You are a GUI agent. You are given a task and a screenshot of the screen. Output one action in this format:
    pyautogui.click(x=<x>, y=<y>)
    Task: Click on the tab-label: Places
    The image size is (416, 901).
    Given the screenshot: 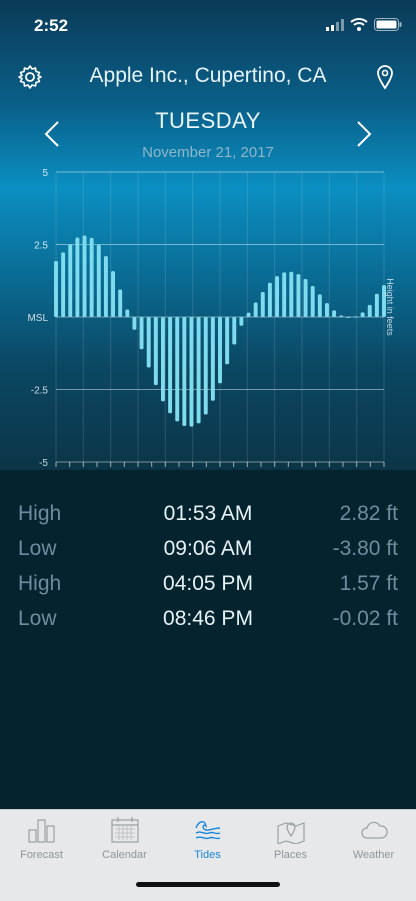 What is the action you would take?
    pyautogui.click(x=290, y=855)
    